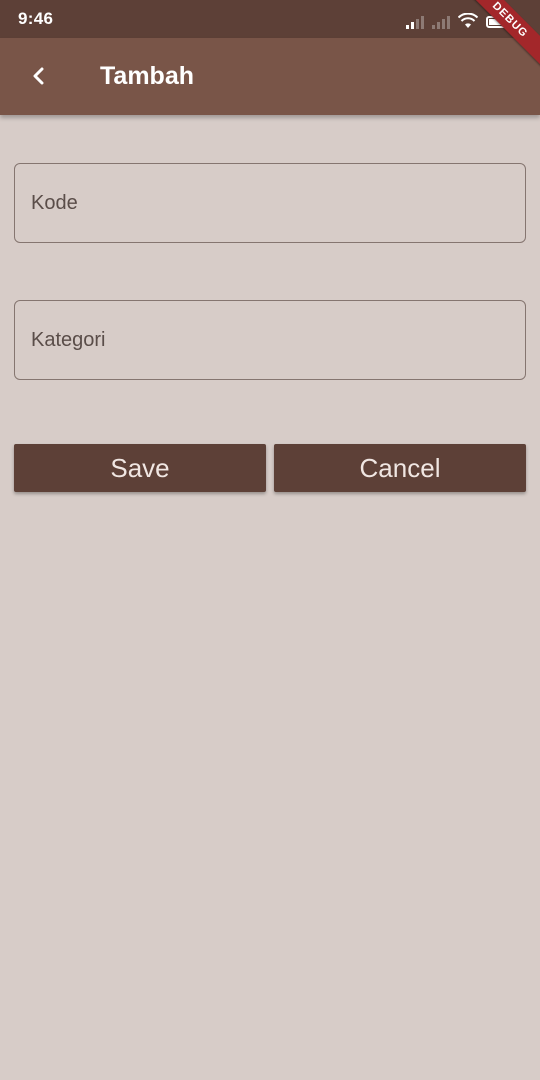 The image size is (540, 1080). I want to click on wifi-icon, so click(468, 21).